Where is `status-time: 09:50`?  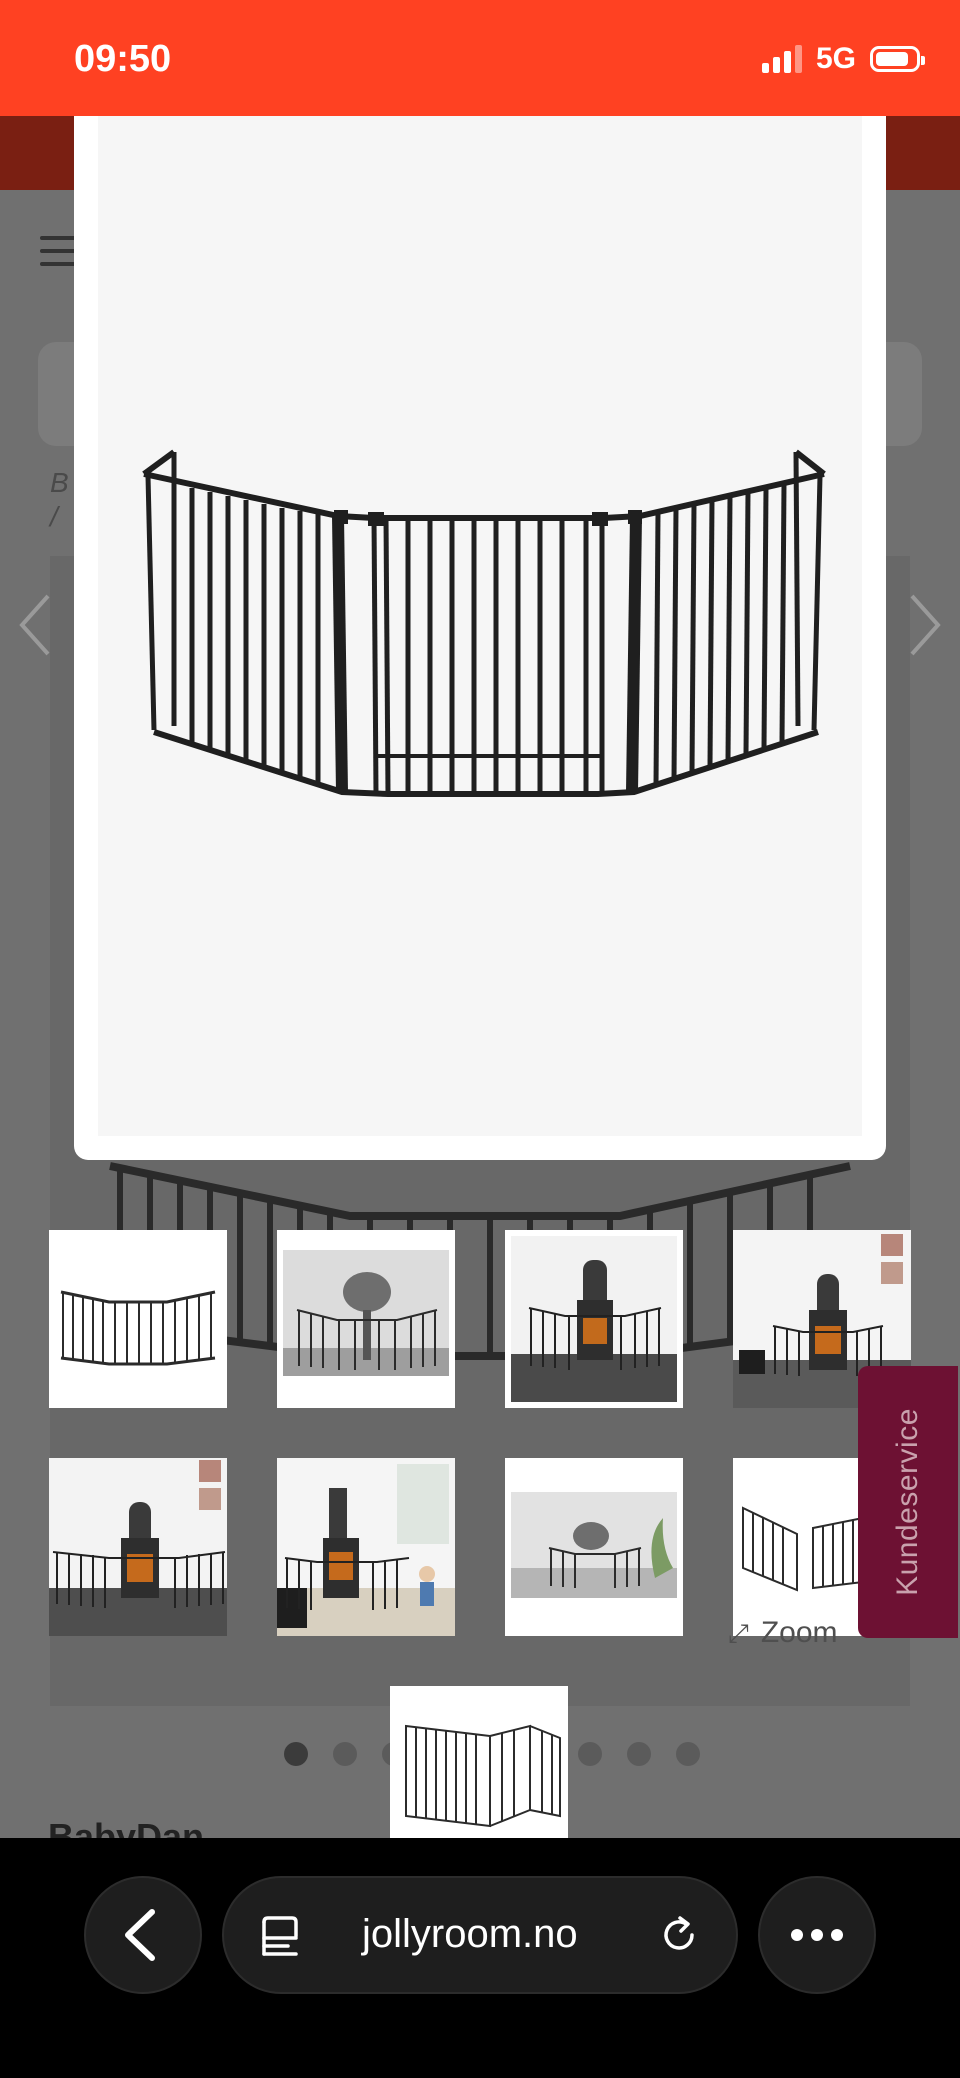
status-time: 09:50 is located at coordinates (123, 59).